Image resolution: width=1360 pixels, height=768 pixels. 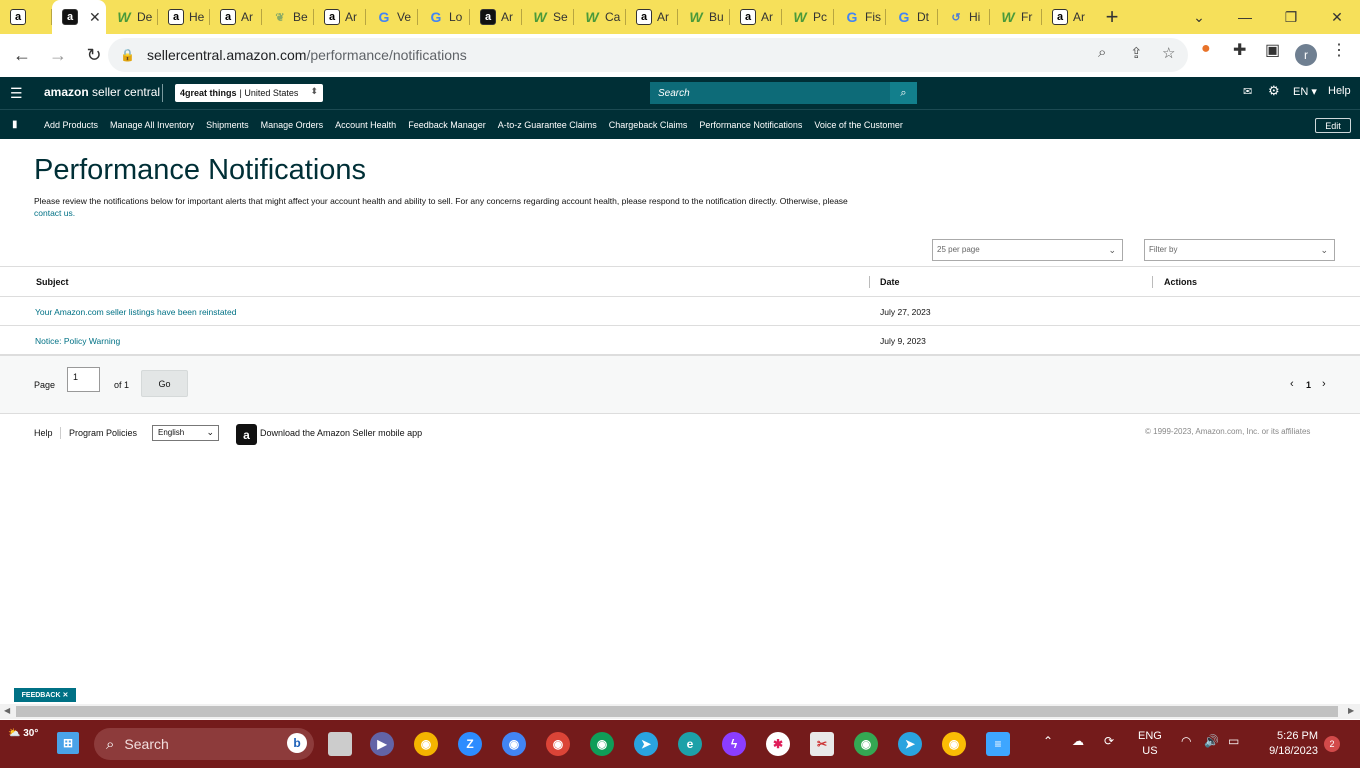 What do you see at coordinates (16, 93) in the screenshot?
I see `hamburger-menu-icon: ☰` at bounding box center [16, 93].